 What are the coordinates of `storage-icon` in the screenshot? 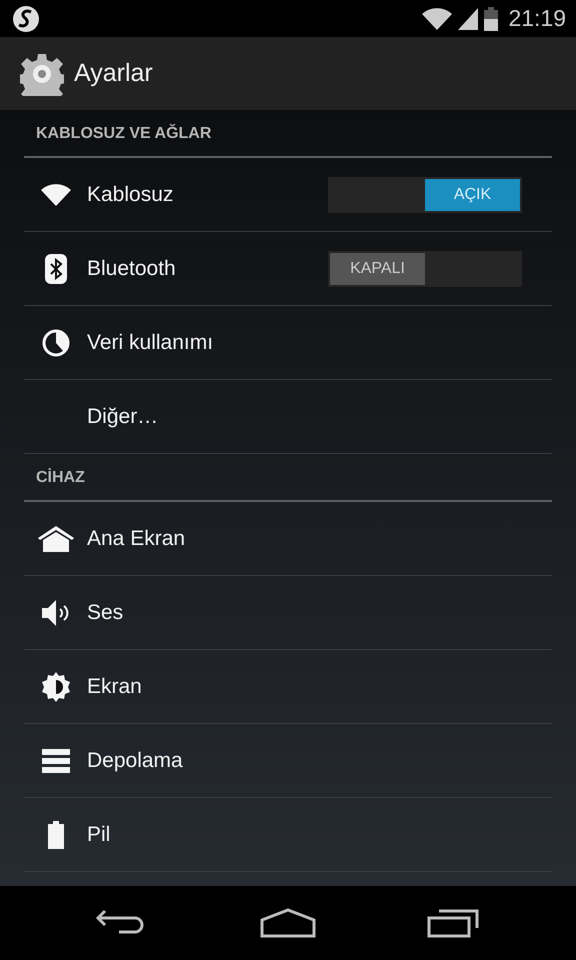 It's located at (56, 760).